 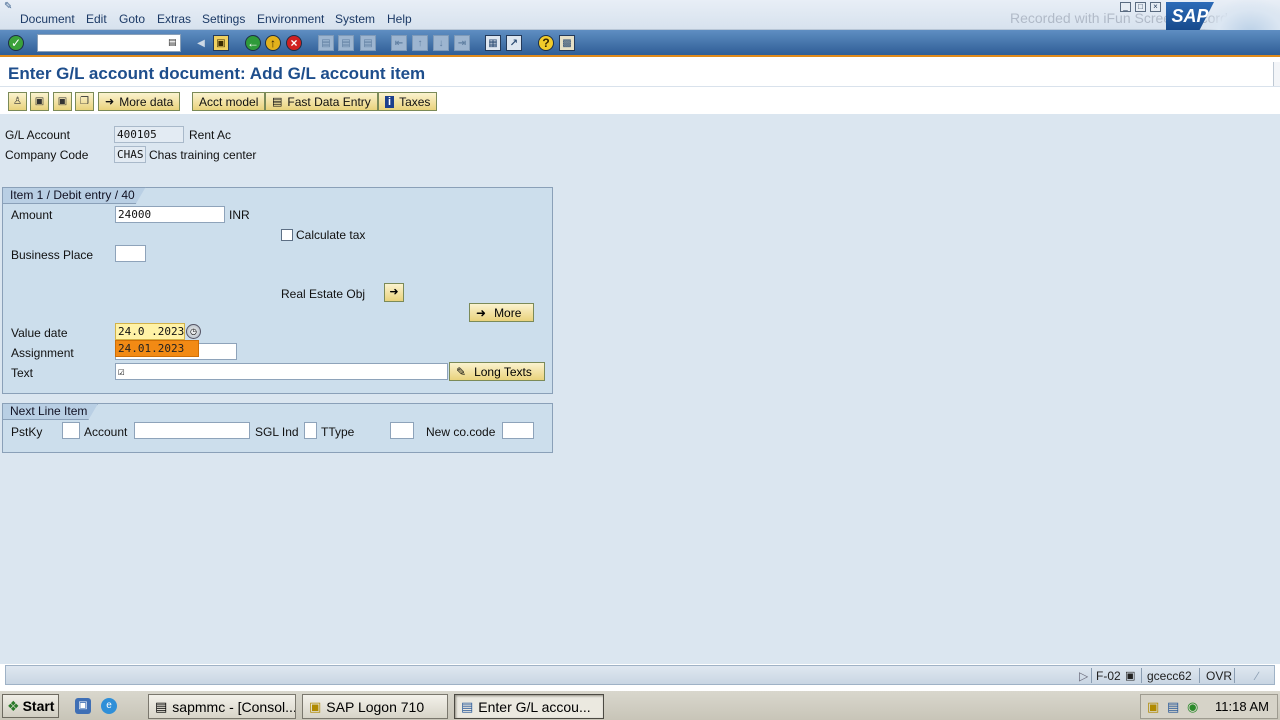 I want to click on recorder-tray-icon: ◉, so click(x=1192, y=707).